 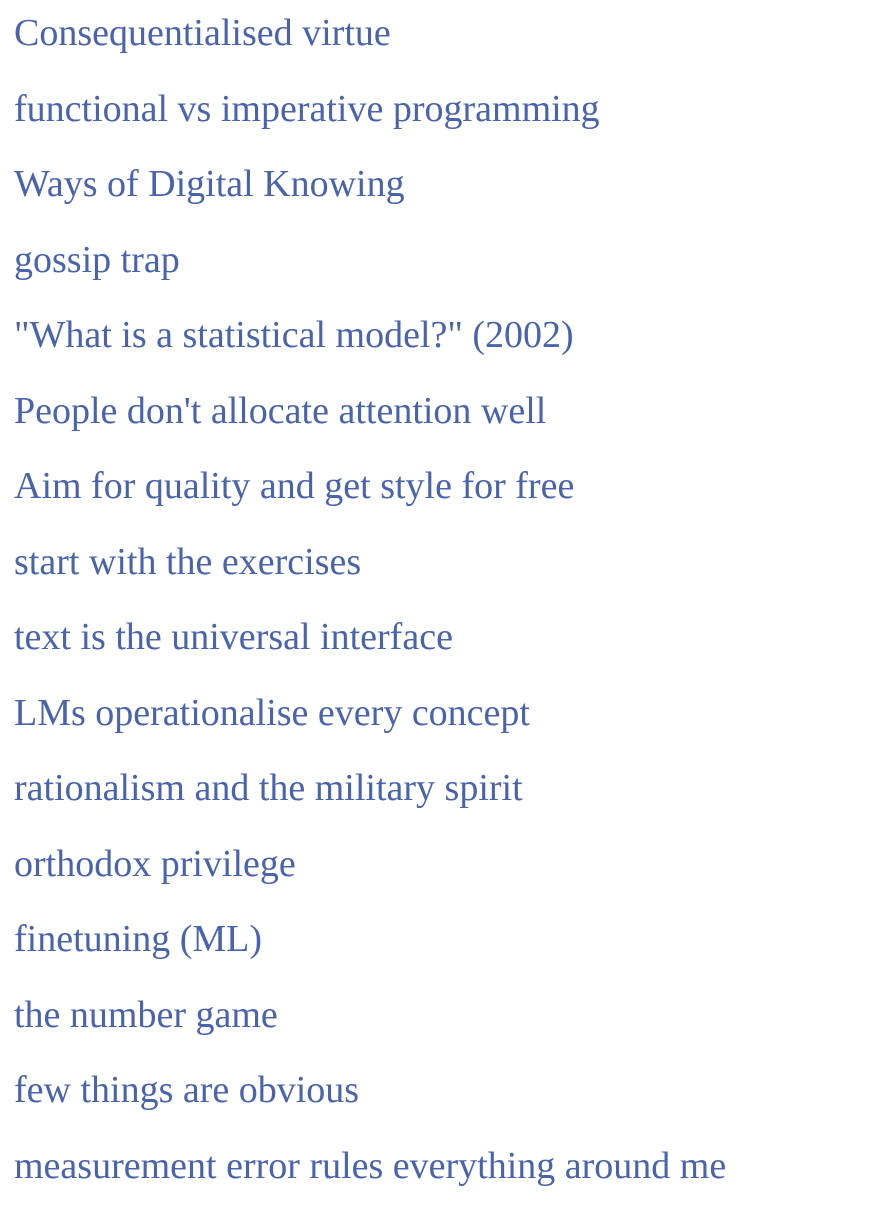 What do you see at coordinates (186, 1091) in the screenshot?
I see `link-few-things-are-obvious: few things are obvious` at bounding box center [186, 1091].